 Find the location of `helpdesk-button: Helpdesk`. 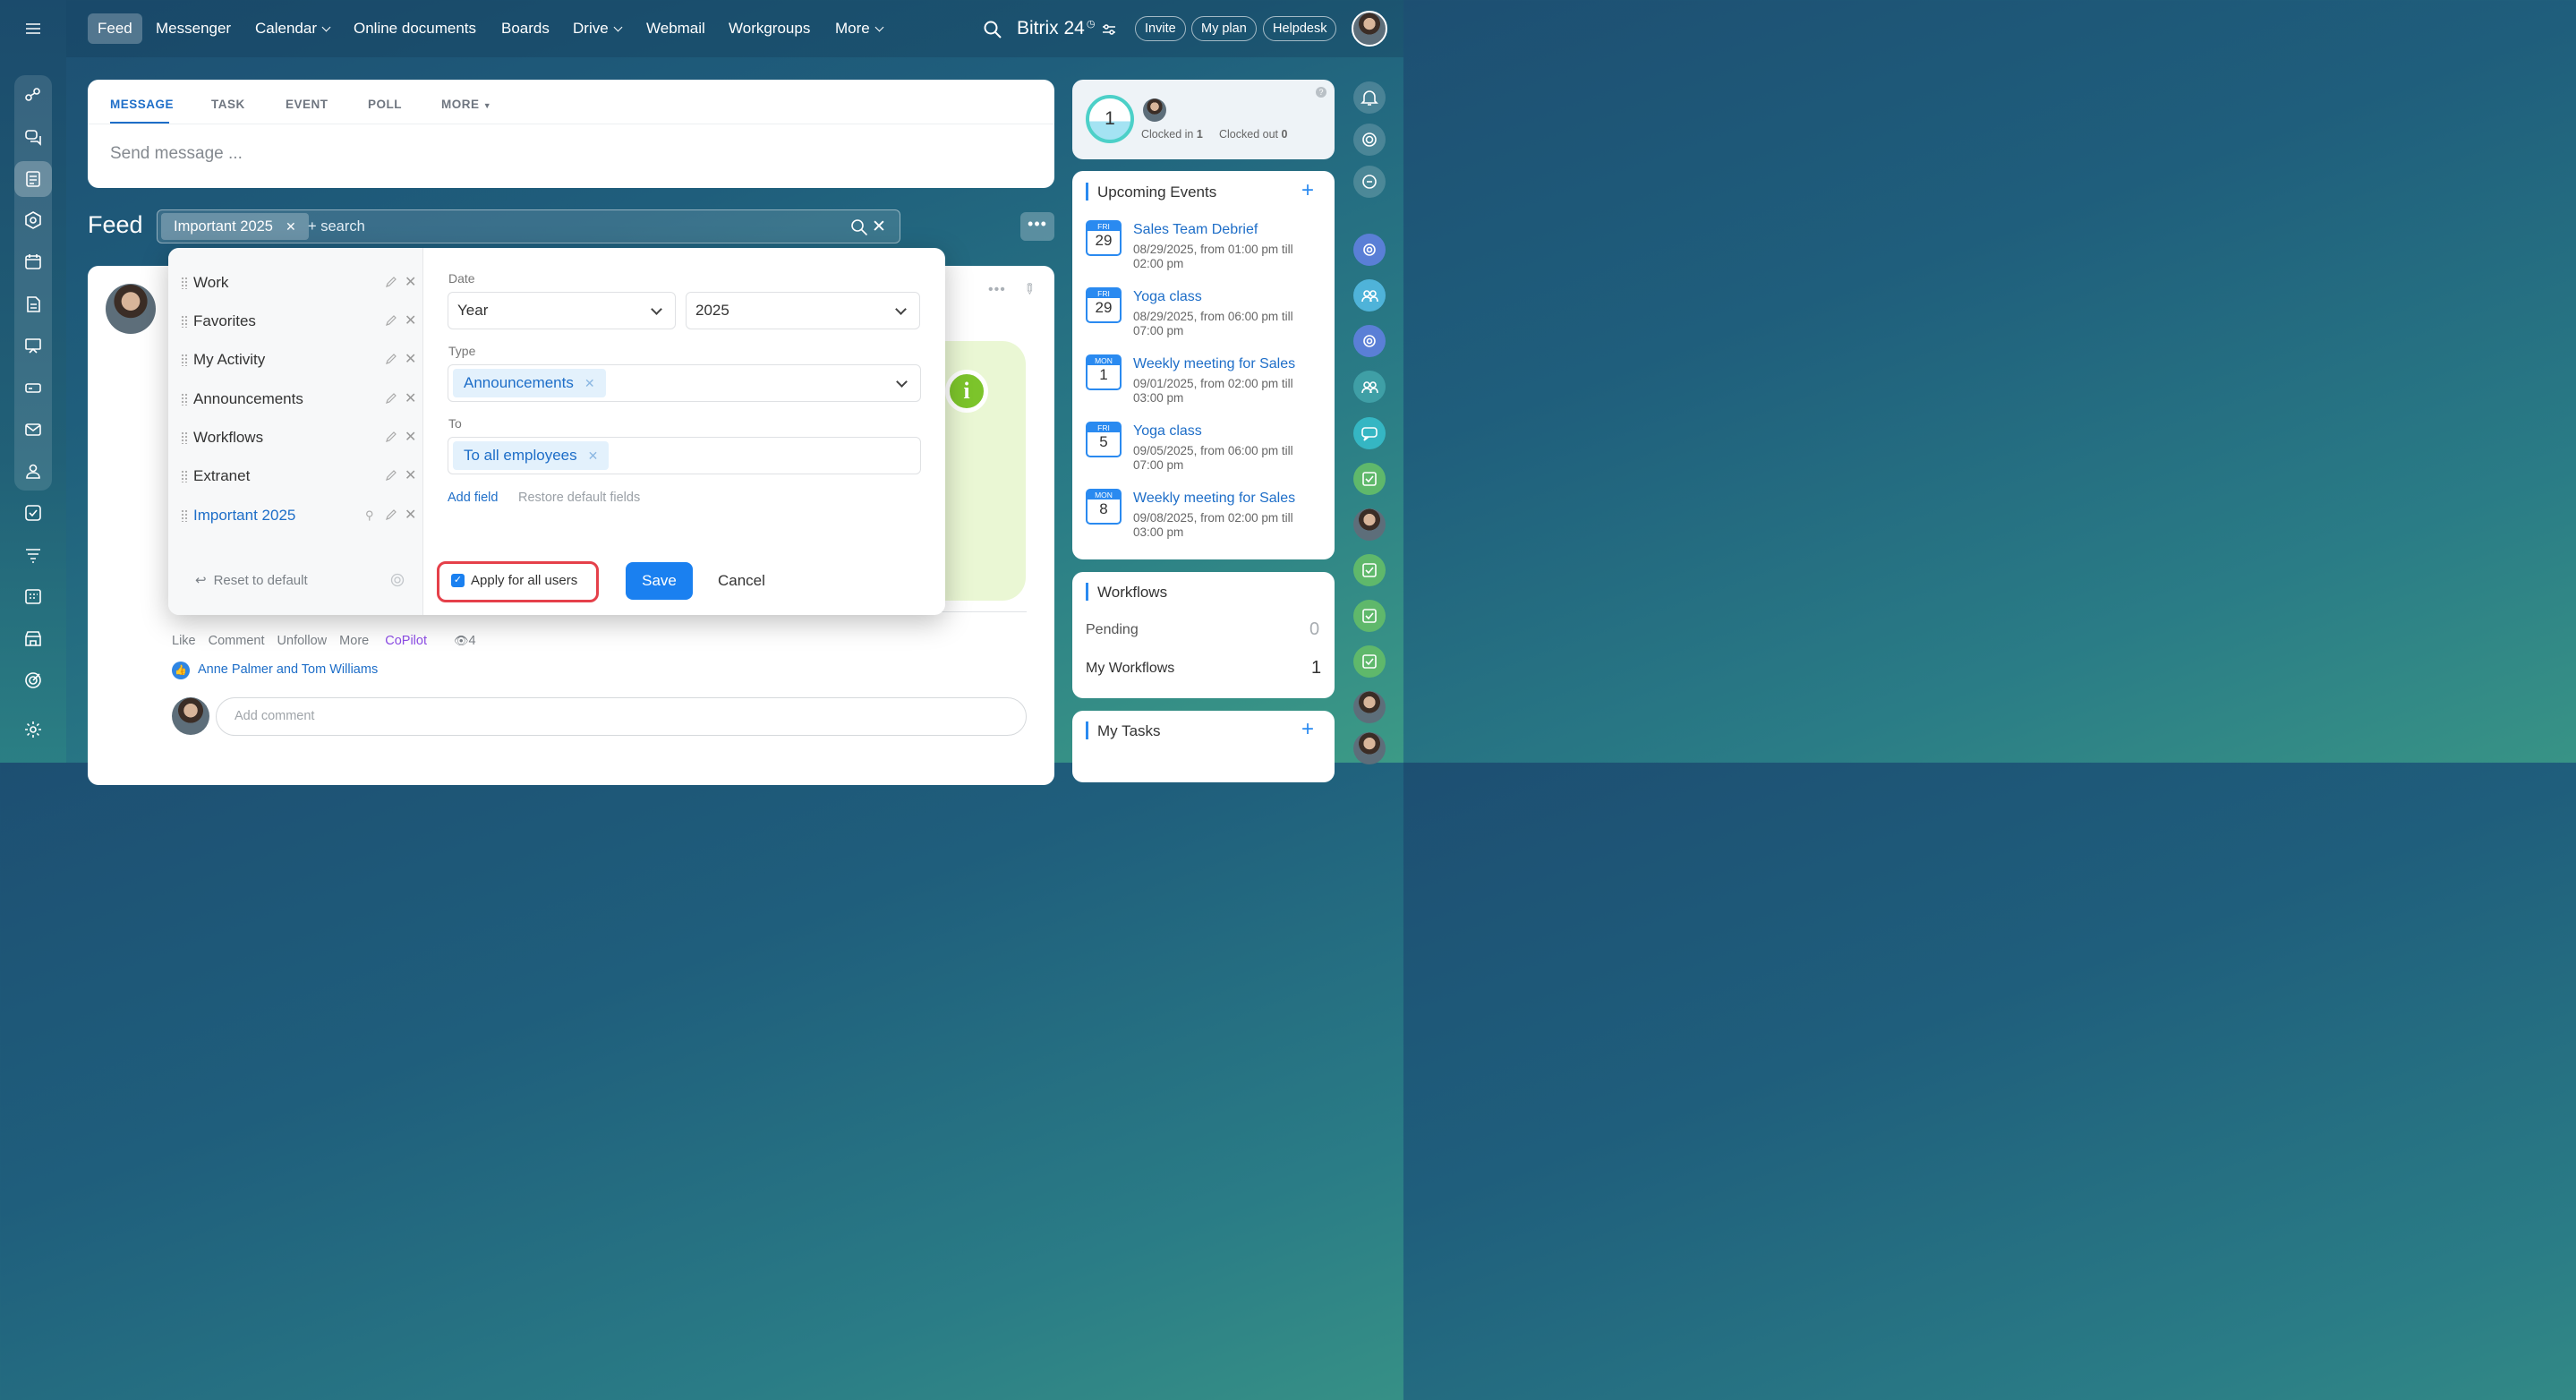

helpdesk-button: Helpdesk is located at coordinates (1300, 28).